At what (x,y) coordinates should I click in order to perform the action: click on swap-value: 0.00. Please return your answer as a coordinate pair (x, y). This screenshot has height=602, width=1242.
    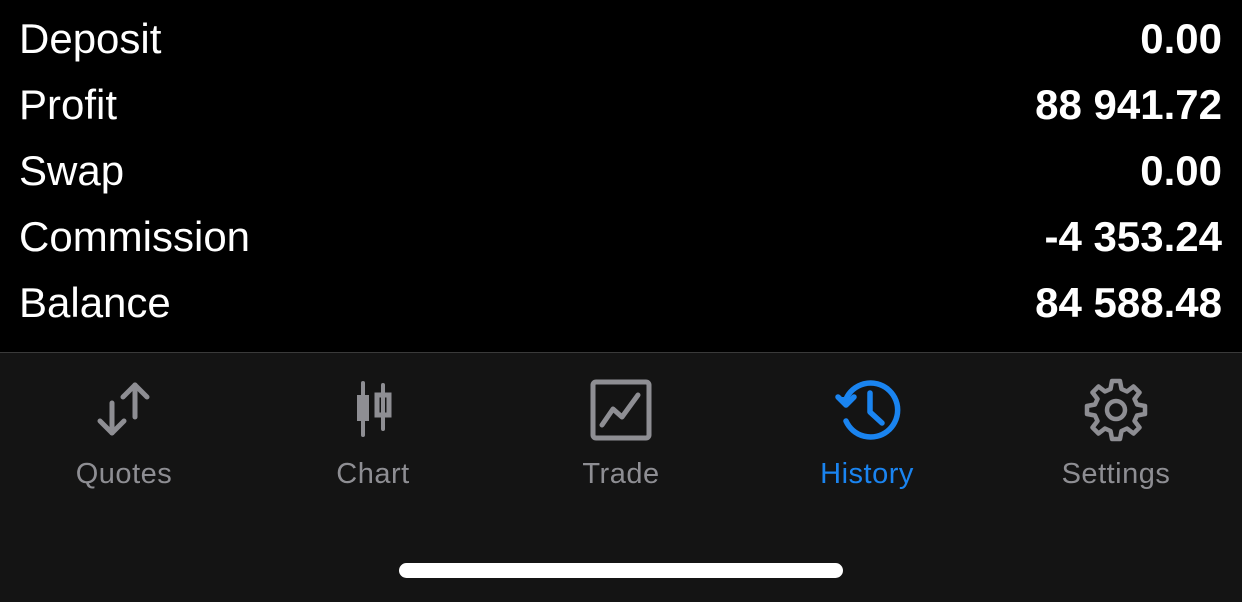
    Looking at the image, I should click on (1181, 170).